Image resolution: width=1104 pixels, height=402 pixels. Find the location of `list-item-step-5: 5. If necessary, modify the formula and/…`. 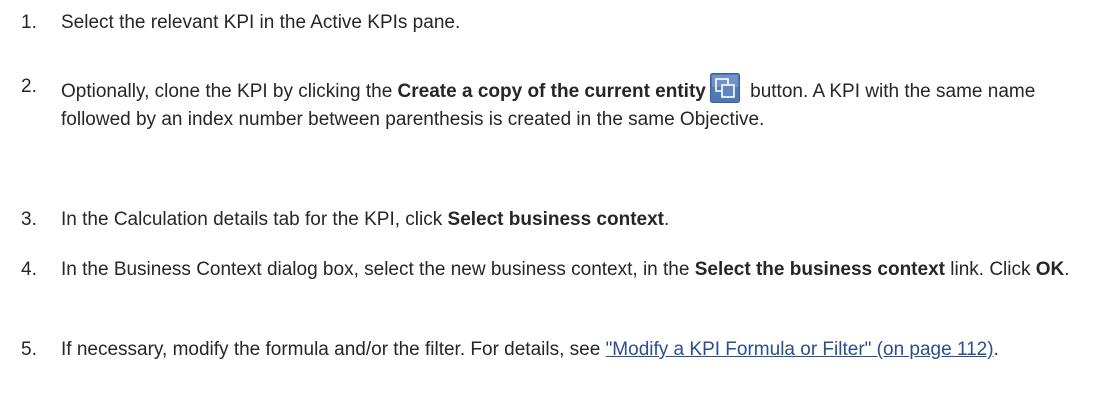

list-item-step-5: 5. If necessary, modify the formula and/… is located at coordinates (552, 350).